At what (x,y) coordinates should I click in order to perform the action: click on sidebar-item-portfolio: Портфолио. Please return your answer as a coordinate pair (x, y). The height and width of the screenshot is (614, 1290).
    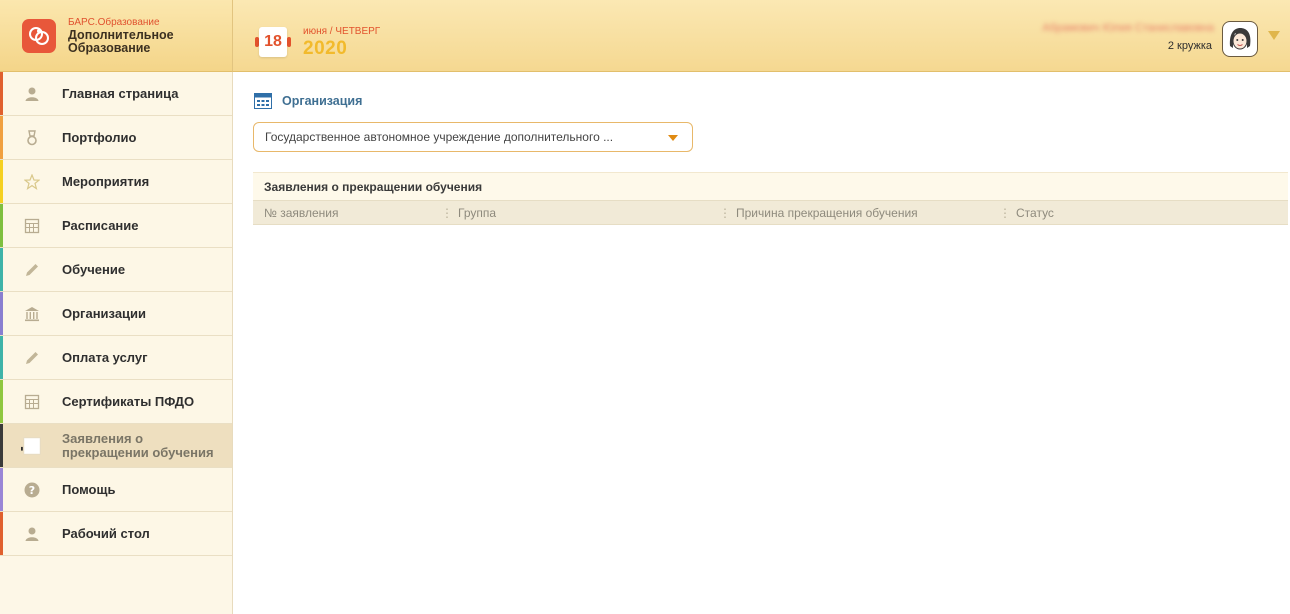
    Looking at the image, I should click on (116, 138).